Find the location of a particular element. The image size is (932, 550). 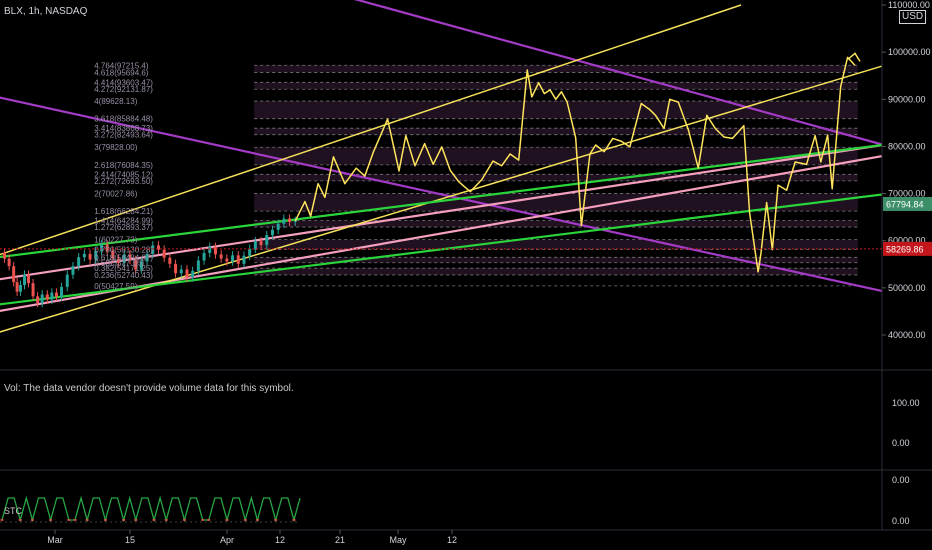

price-tick-label: 110000.00 is located at coordinates (909, 5).